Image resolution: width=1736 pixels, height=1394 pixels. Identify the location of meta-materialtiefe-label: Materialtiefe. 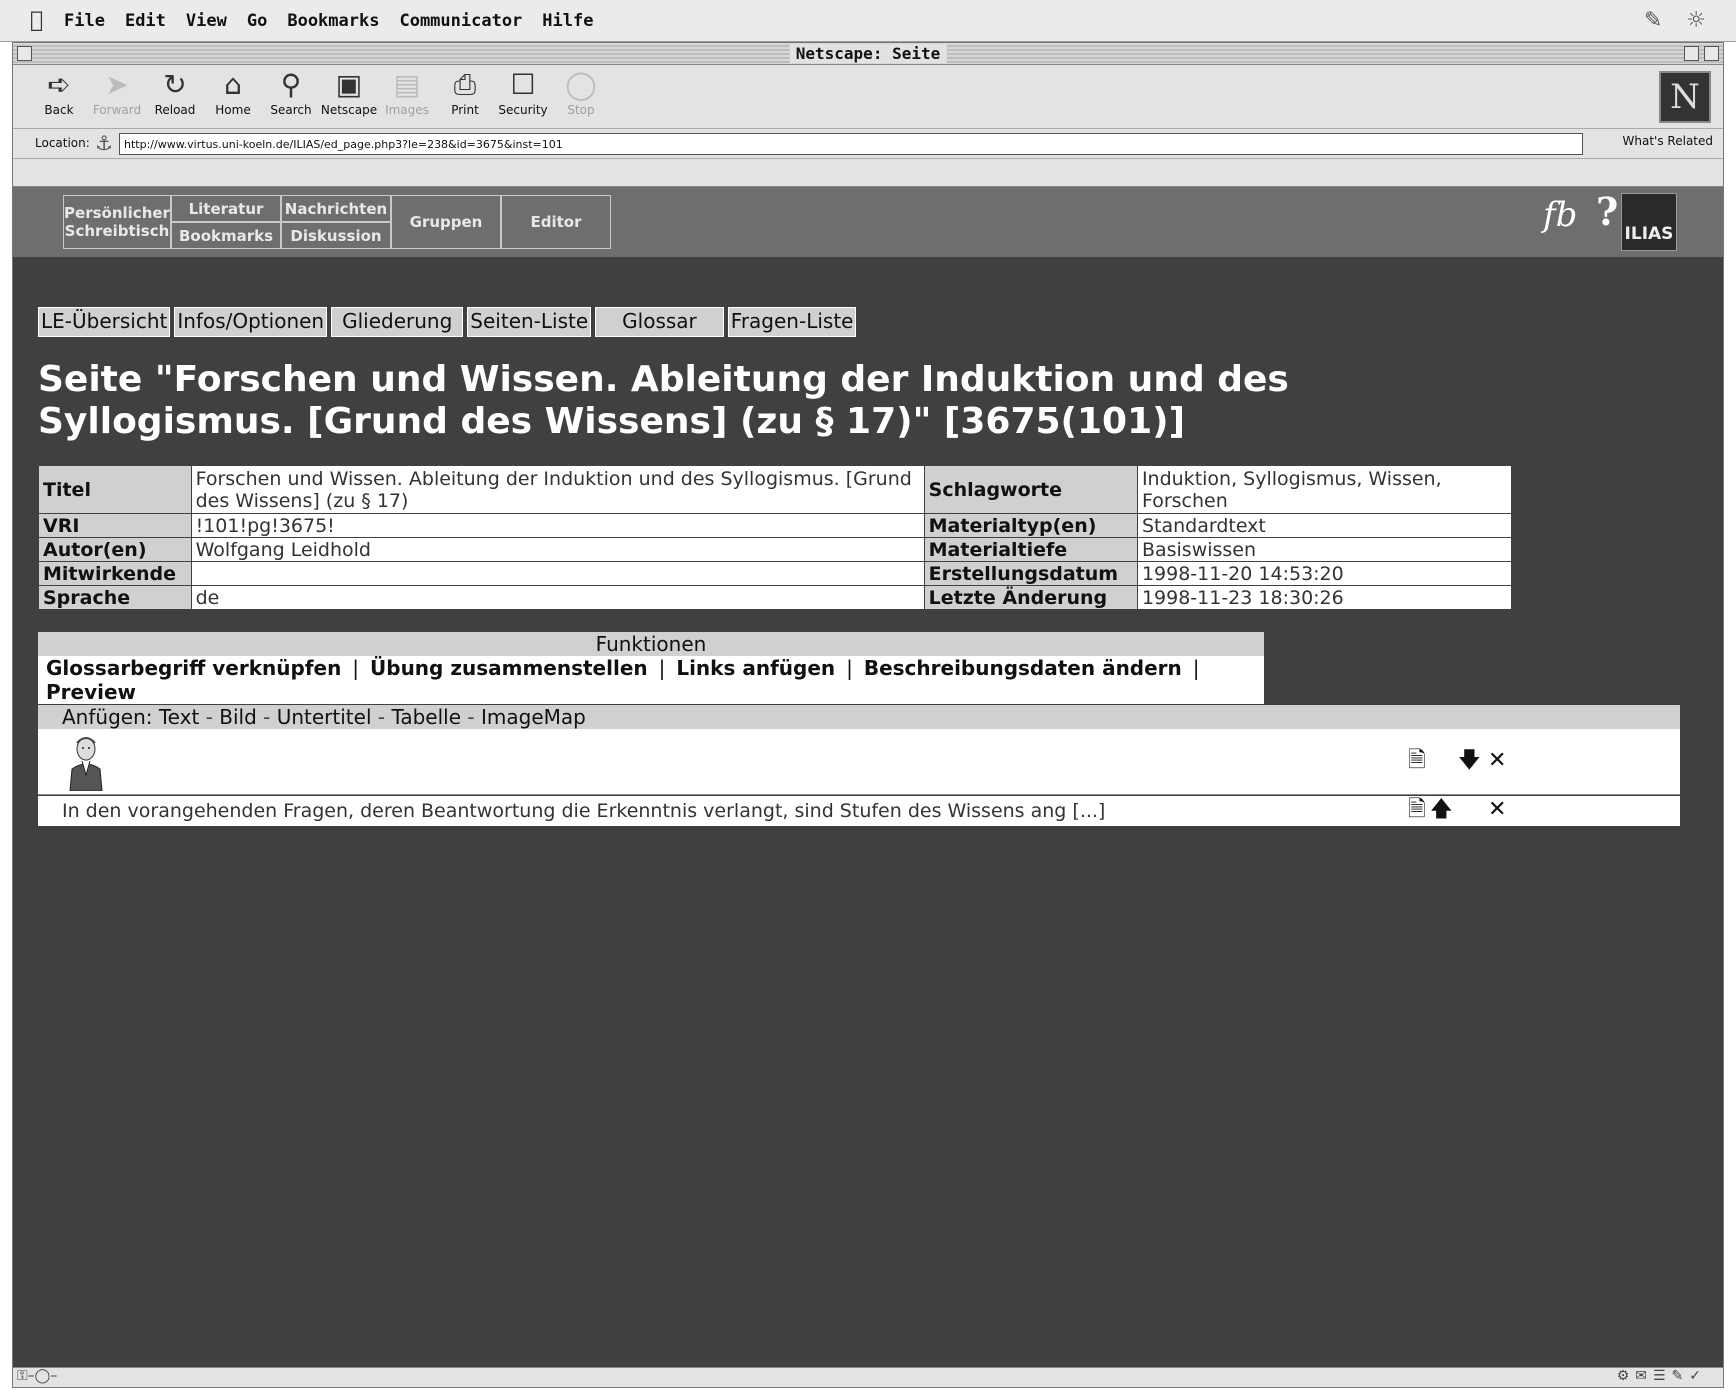
(1030, 549).